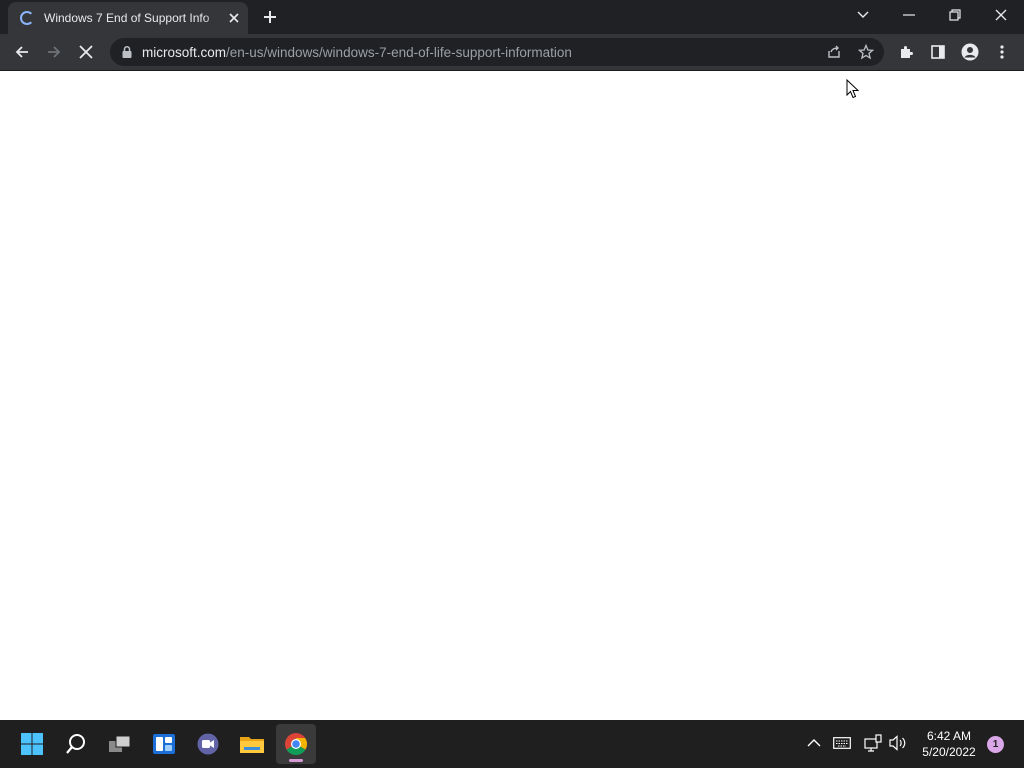 The image size is (1024, 768). I want to click on taskbar-search-button, so click(76, 744).